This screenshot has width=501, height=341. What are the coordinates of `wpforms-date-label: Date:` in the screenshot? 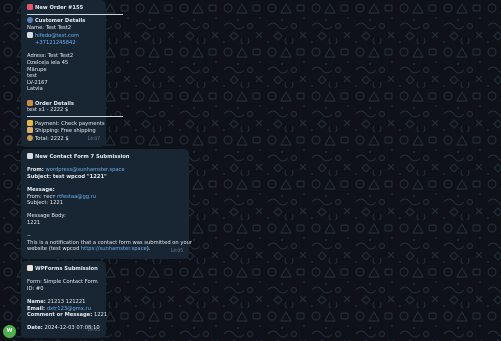 It's located at (35, 328).